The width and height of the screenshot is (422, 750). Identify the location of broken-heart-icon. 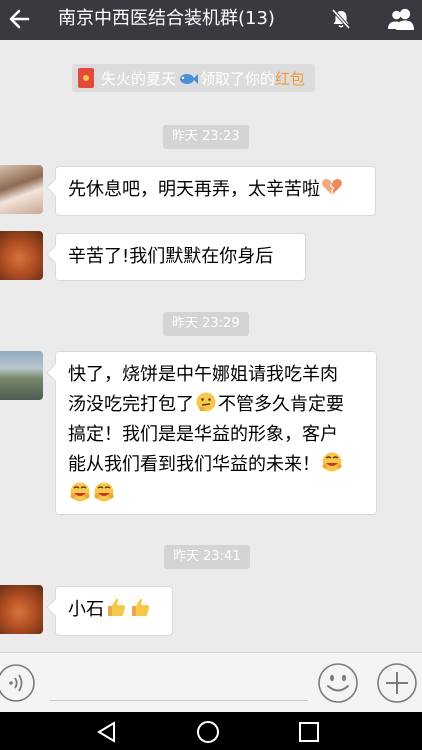
(332, 186).